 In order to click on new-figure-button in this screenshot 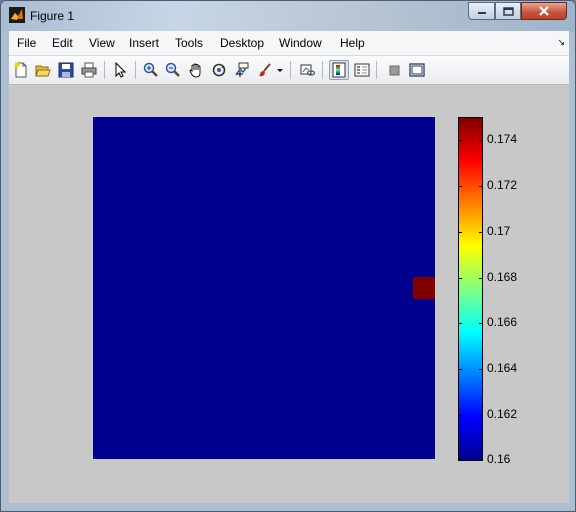, I will do `click(21, 70)`.